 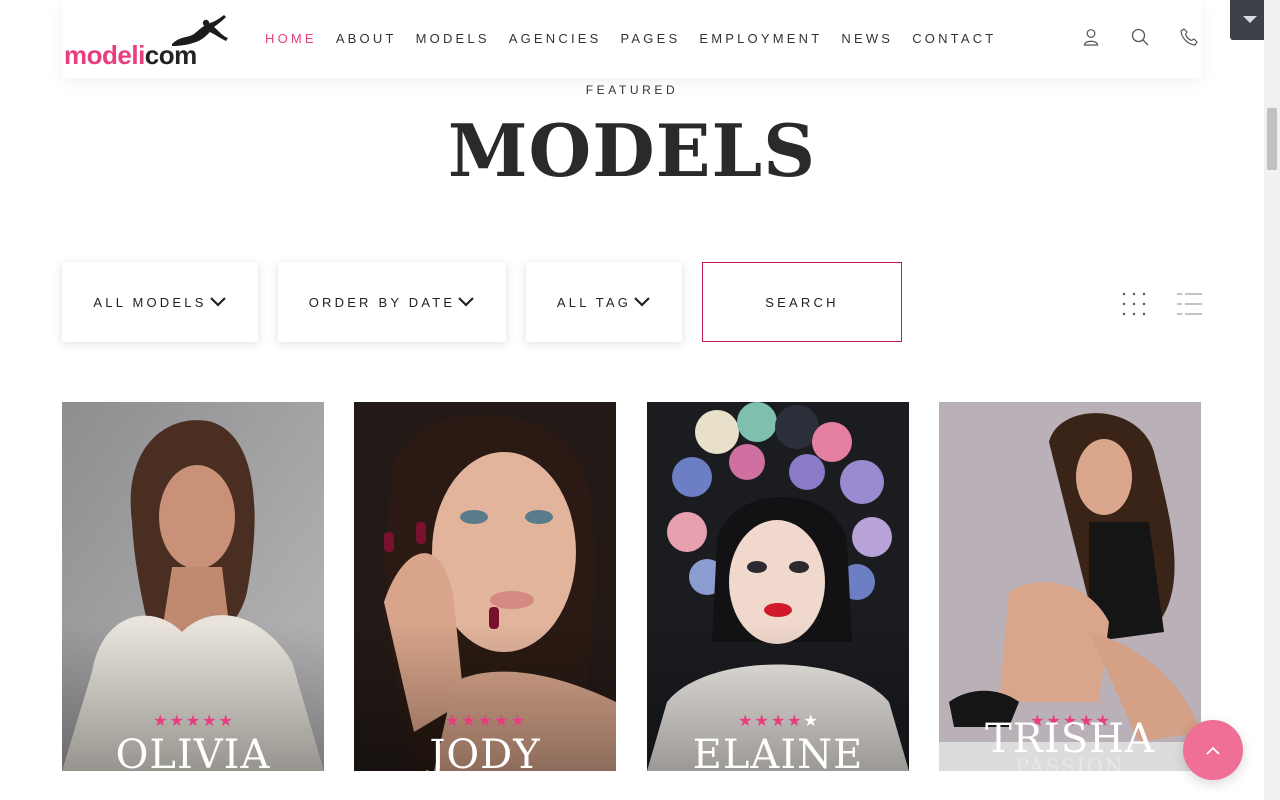 I want to click on nav-news: NEWS, so click(x=867, y=38).